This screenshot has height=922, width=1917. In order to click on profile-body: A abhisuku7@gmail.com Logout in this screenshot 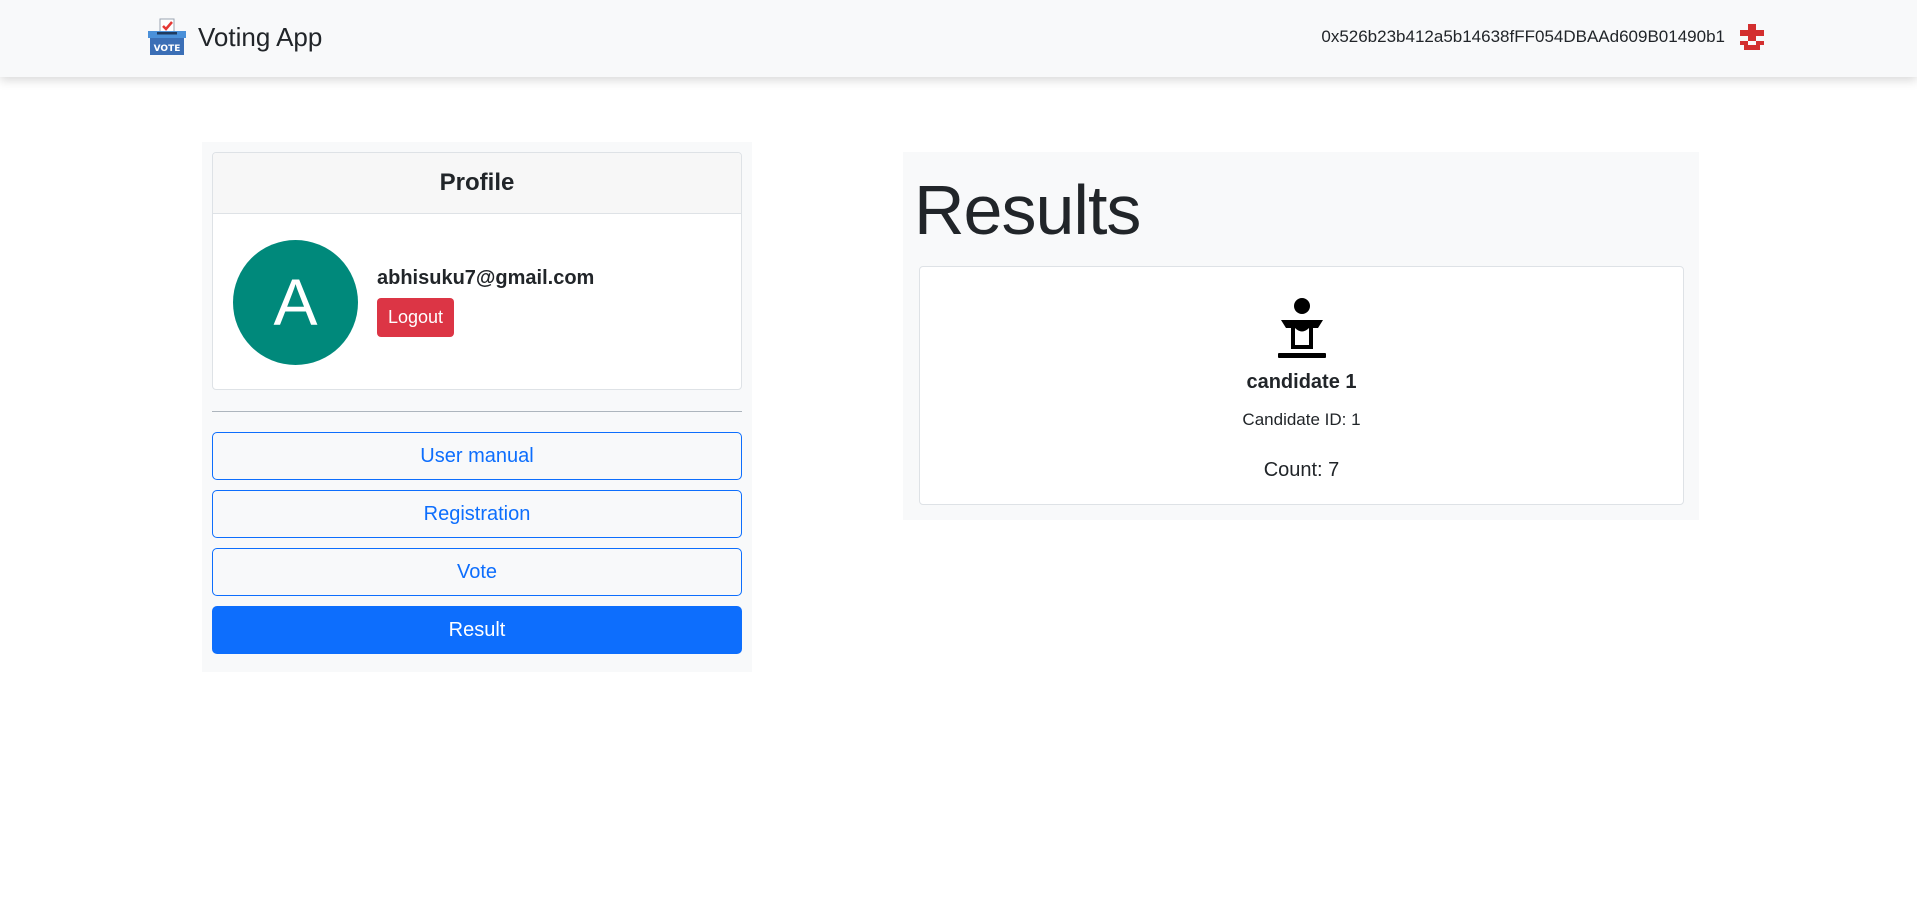, I will do `click(477, 301)`.